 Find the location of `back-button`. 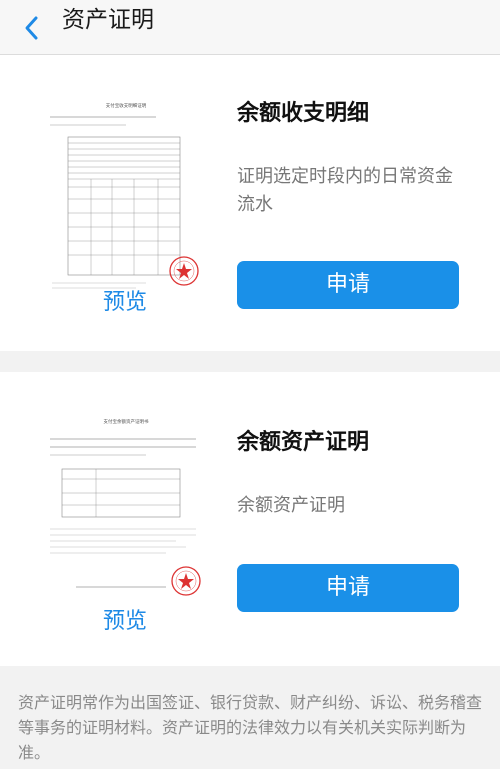

back-button is located at coordinates (33, 28).